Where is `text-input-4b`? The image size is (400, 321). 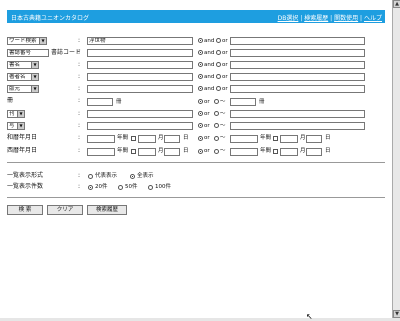 text-input-4b is located at coordinates (297, 77).